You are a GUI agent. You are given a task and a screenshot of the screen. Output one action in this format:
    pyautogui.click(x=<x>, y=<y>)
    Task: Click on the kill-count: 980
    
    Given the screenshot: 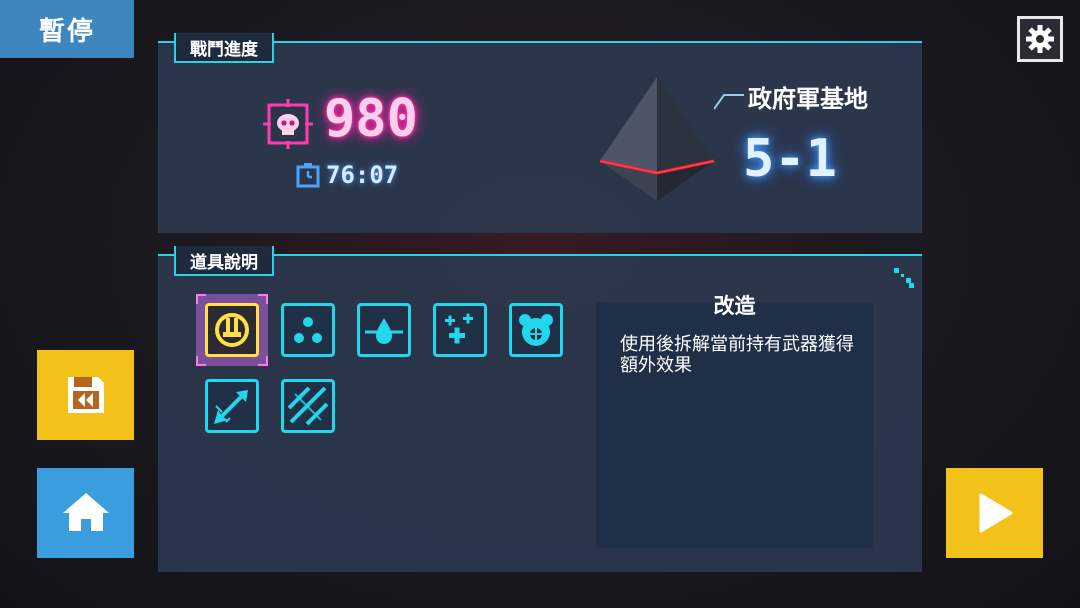 What is the action you would take?
    pyautogui.click(x=371, y=119)
    